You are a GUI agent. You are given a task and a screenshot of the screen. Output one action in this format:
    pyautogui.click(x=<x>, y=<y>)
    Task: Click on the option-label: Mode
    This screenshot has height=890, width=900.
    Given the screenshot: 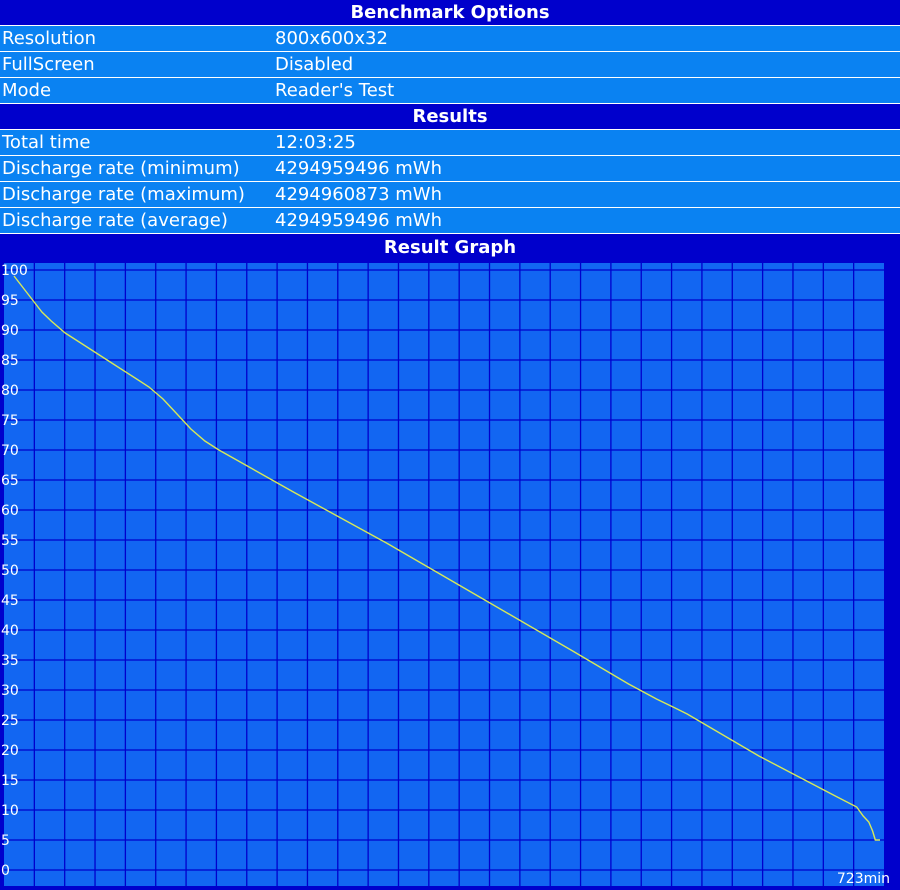 What is the action you would take?
    pyautogui.click(x=27, y=90)
    